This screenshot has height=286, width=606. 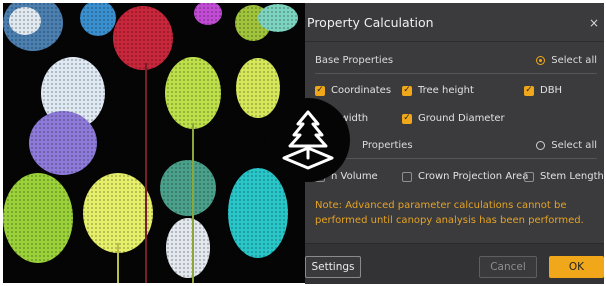 What do you see at coordinates (551, 90) in the screenshot?
I see `checkbox-label: DBH` at bounding box center [551, 90].